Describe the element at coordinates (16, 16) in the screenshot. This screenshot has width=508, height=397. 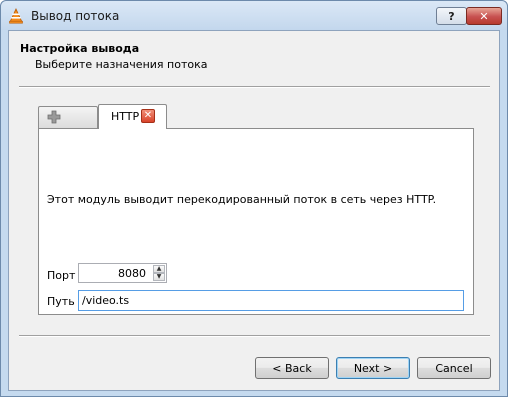
I see `vlc-cone-icon` at that location.